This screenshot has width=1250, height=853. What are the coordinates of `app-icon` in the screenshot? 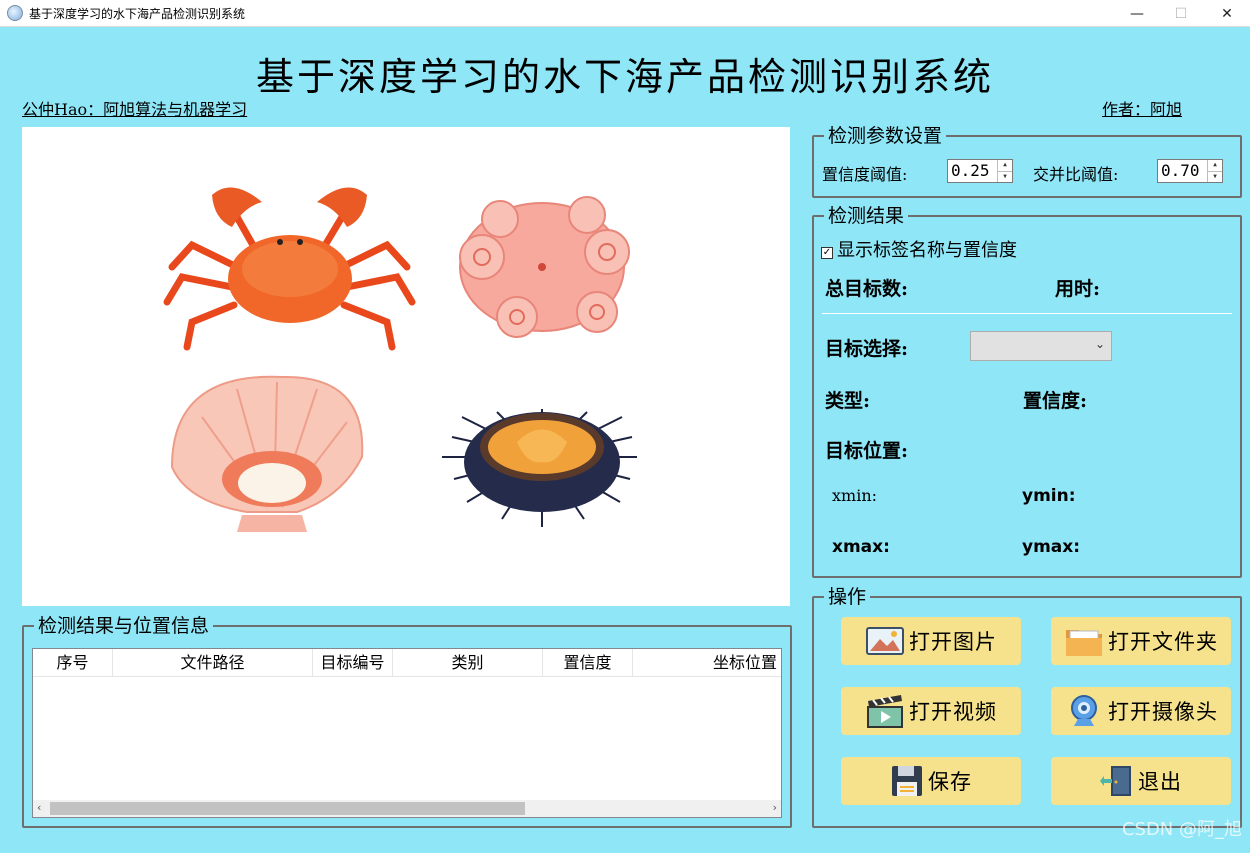 It's located at (15, 13).